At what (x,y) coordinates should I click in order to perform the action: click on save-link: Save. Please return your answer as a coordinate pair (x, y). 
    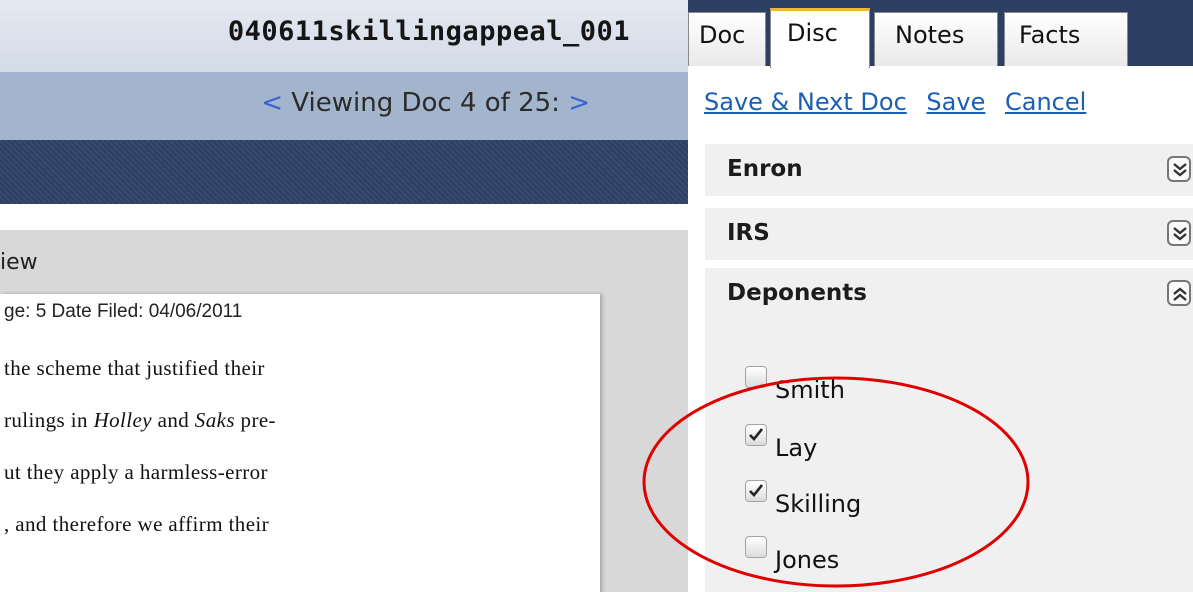
    Looking at the image, I should click on (955, 102).